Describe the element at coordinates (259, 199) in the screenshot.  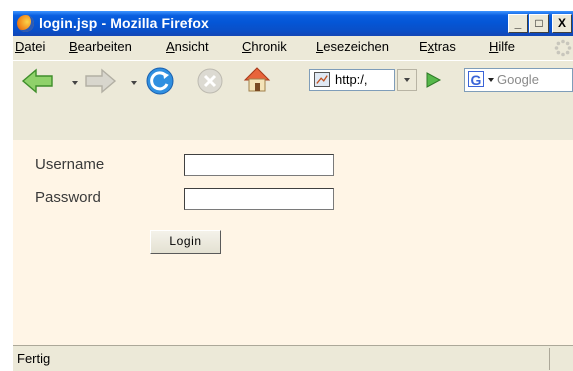
I see `password-input` at that location.